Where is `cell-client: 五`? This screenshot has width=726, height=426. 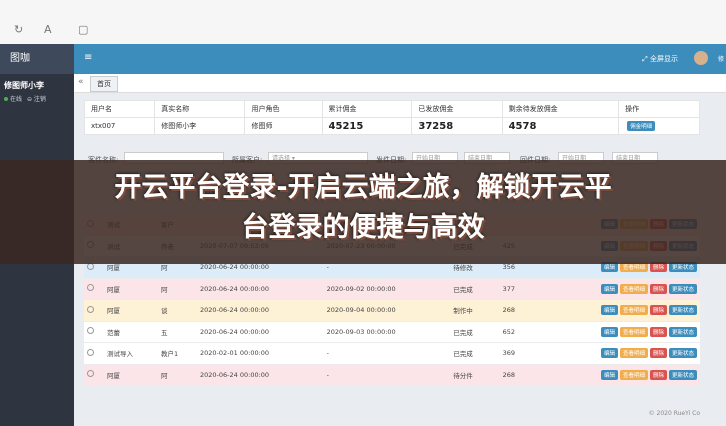
cell-client: 五 is located at coordinates (177, 332).